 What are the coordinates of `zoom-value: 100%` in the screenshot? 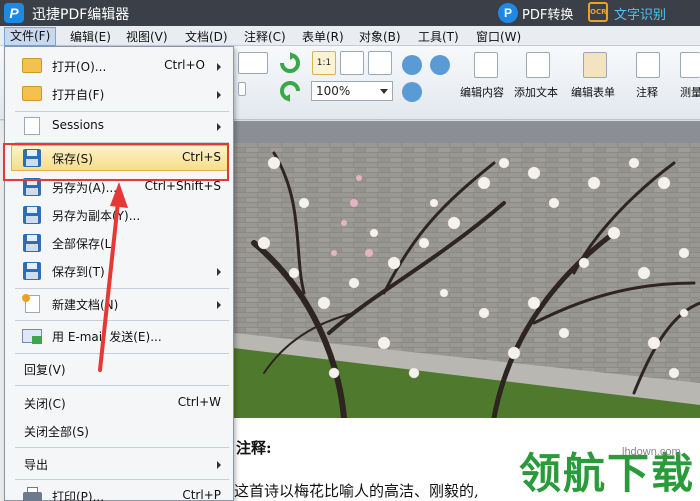 It's located at (333, 91).